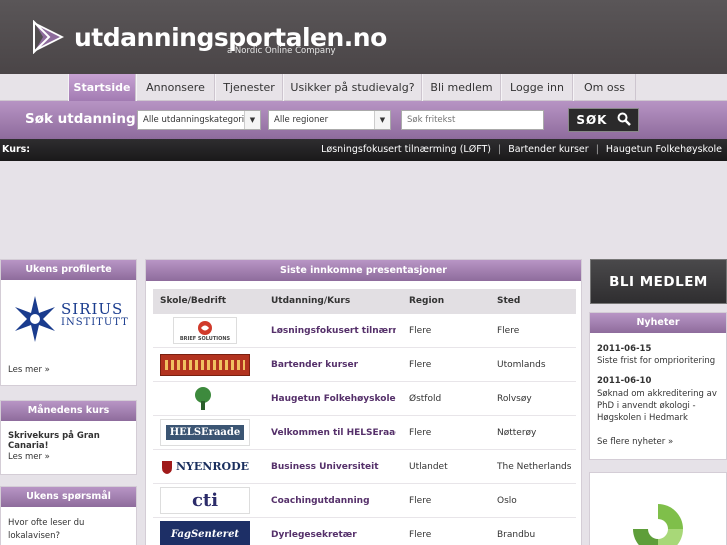 Image resolution: width=727 pixels, height=545 pixels. What do you see at coordinates (102, 87) in the screenshot?
I see `tab-startside: Startside` at bounding box center [102, 87].